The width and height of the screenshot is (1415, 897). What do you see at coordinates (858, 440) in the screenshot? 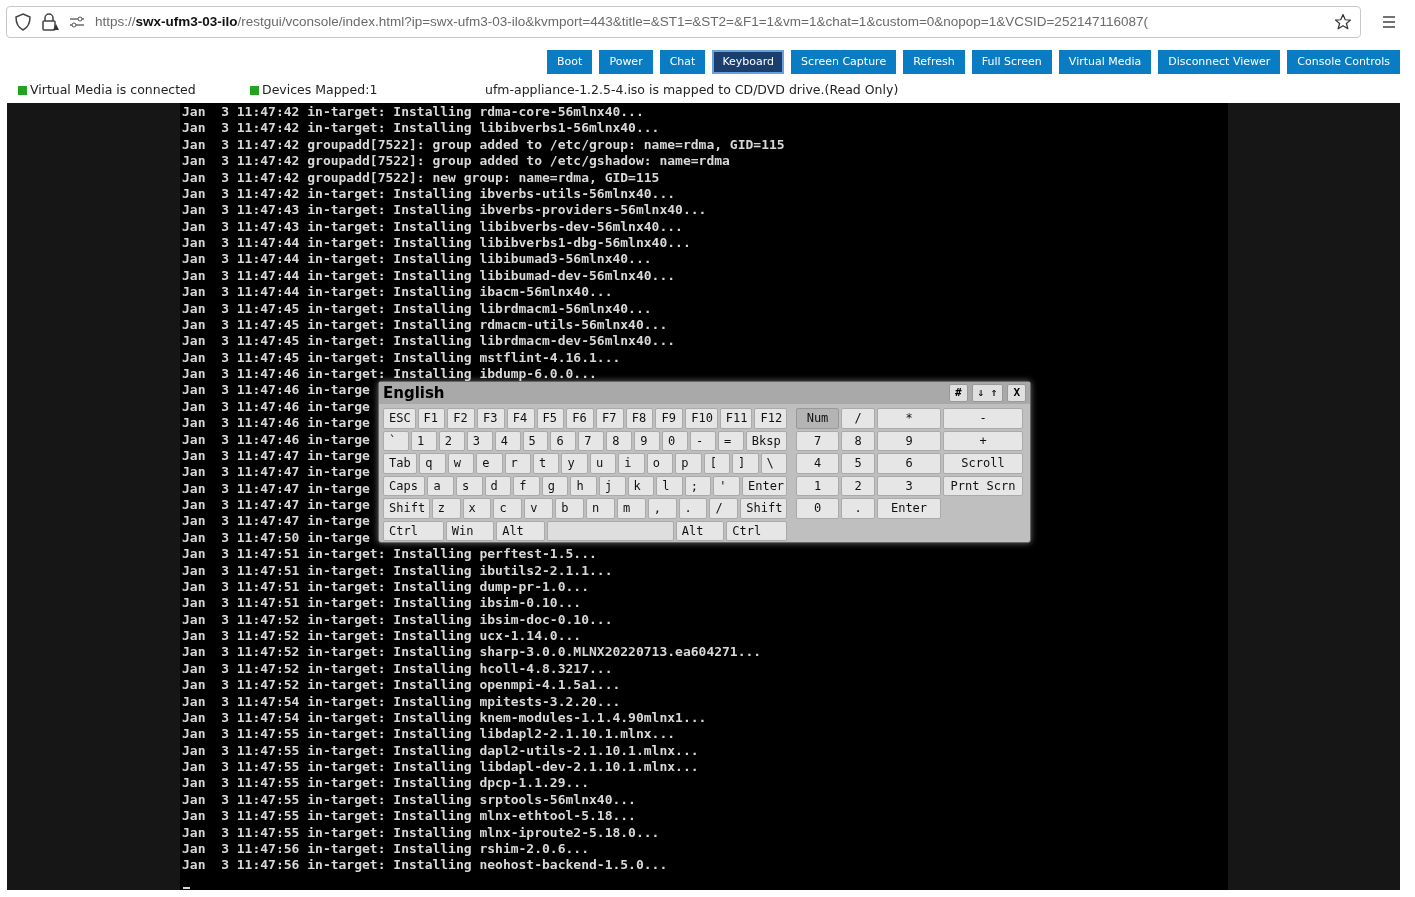
I see `numpad-key: 8` at bounding box center [858, 440].